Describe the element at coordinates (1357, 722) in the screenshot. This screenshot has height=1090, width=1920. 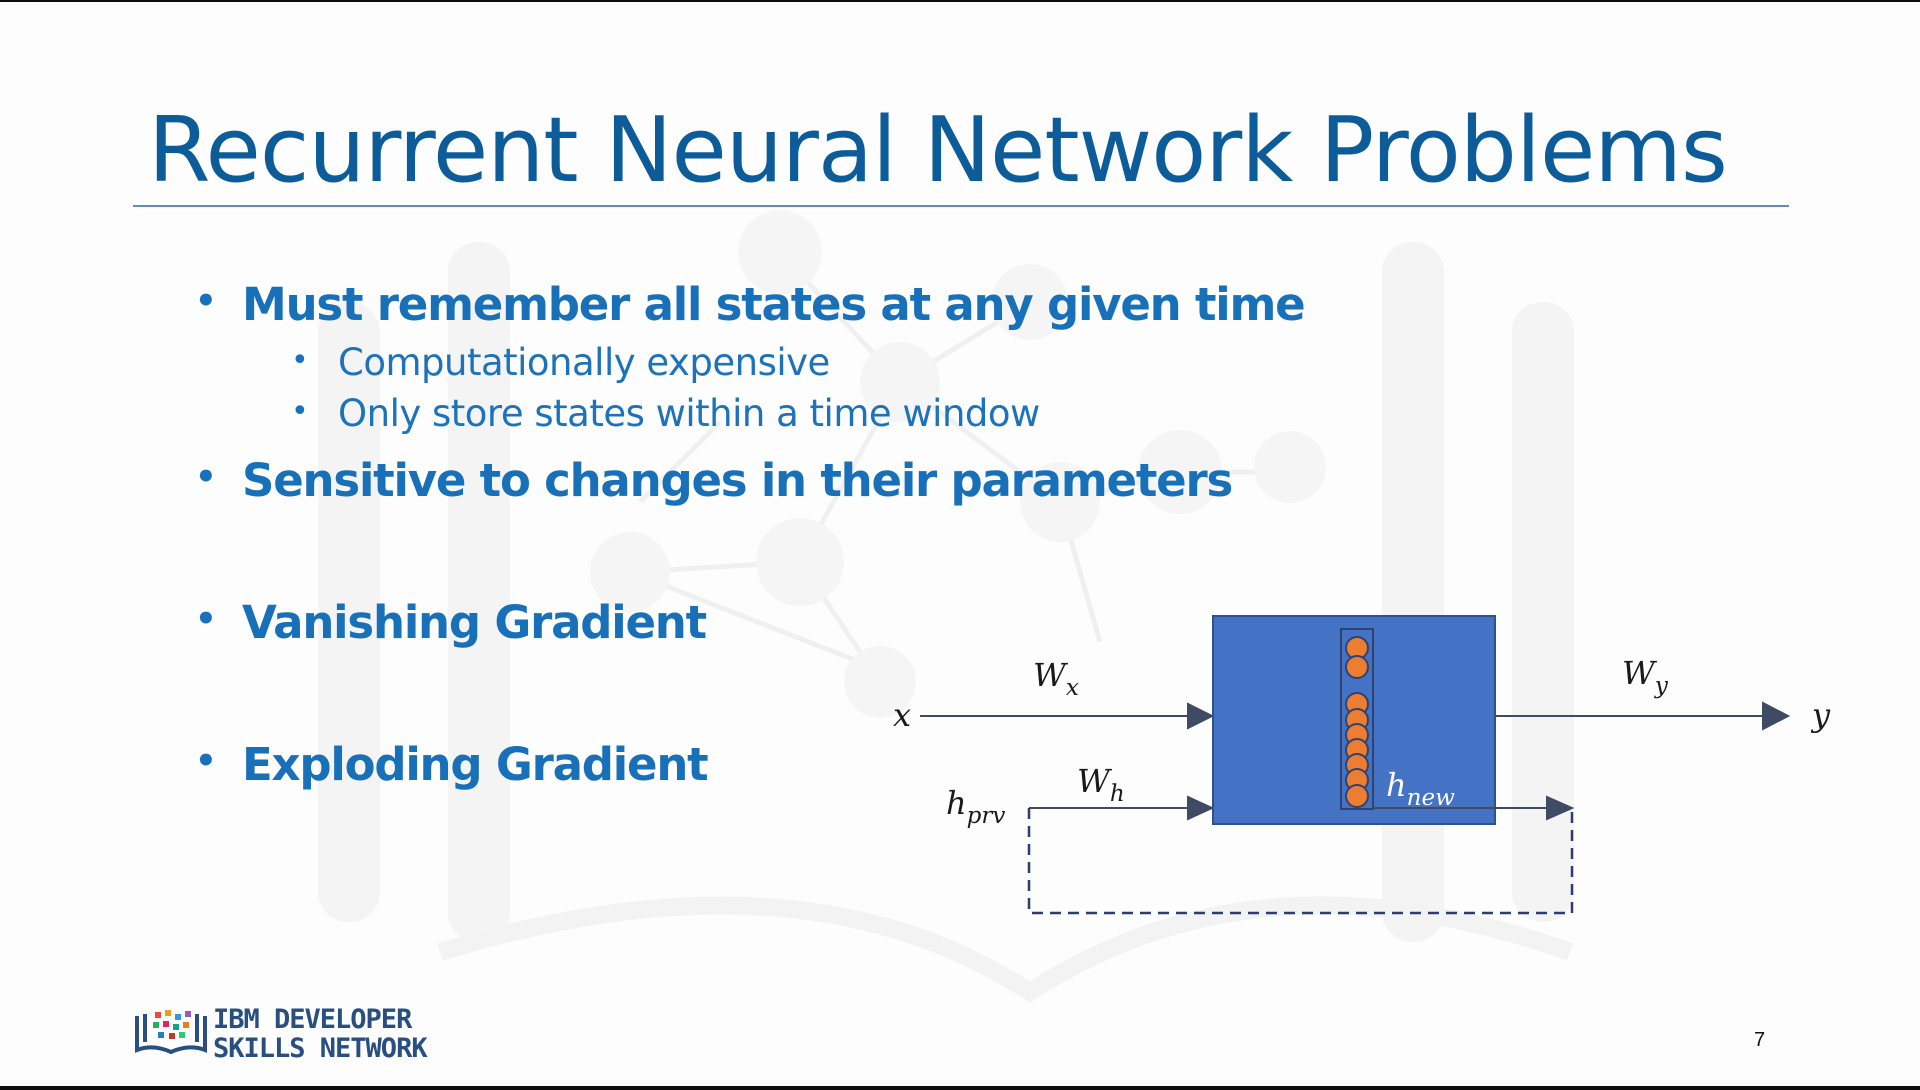
I see `neurons` at that location.